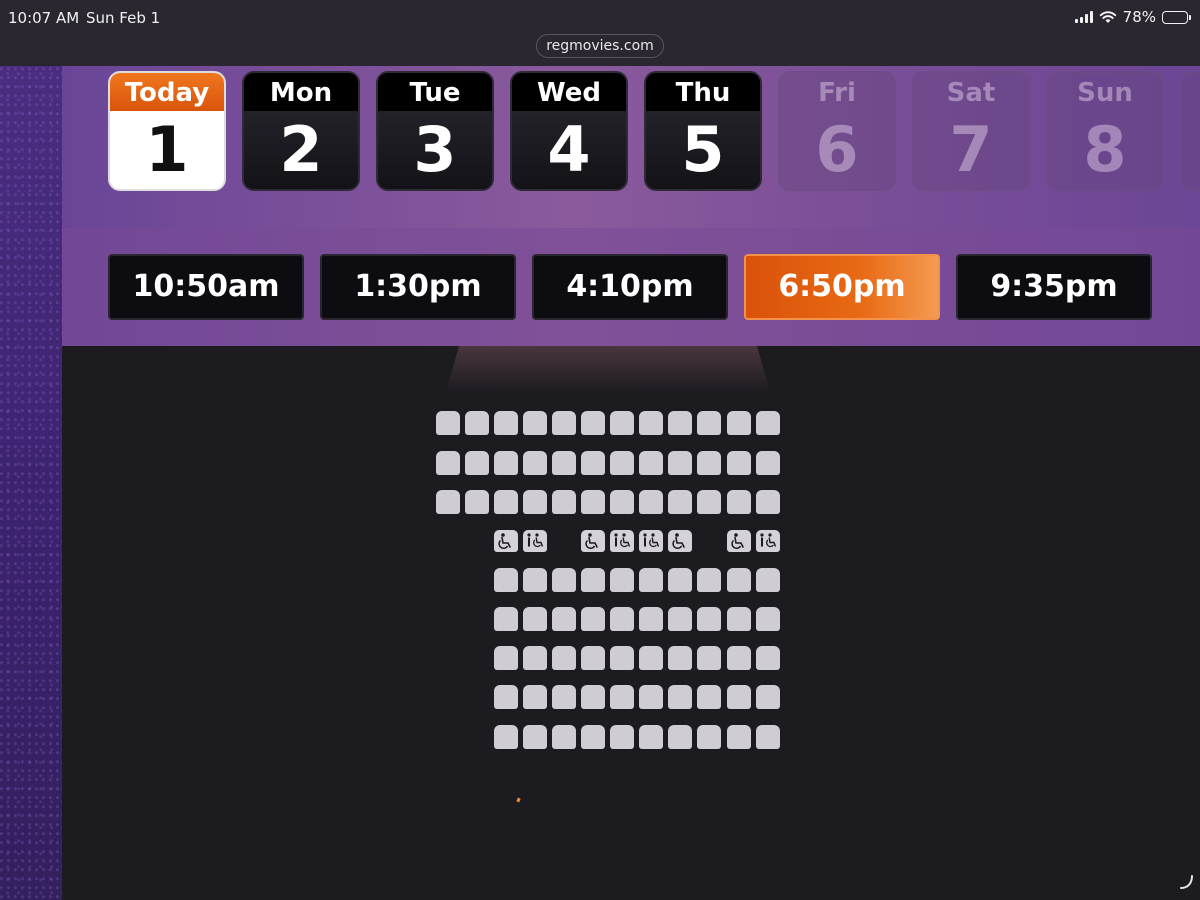 This screenshot has height=900, width=1200. I want to click on day-card-today: Today 1, so click(167, 131).